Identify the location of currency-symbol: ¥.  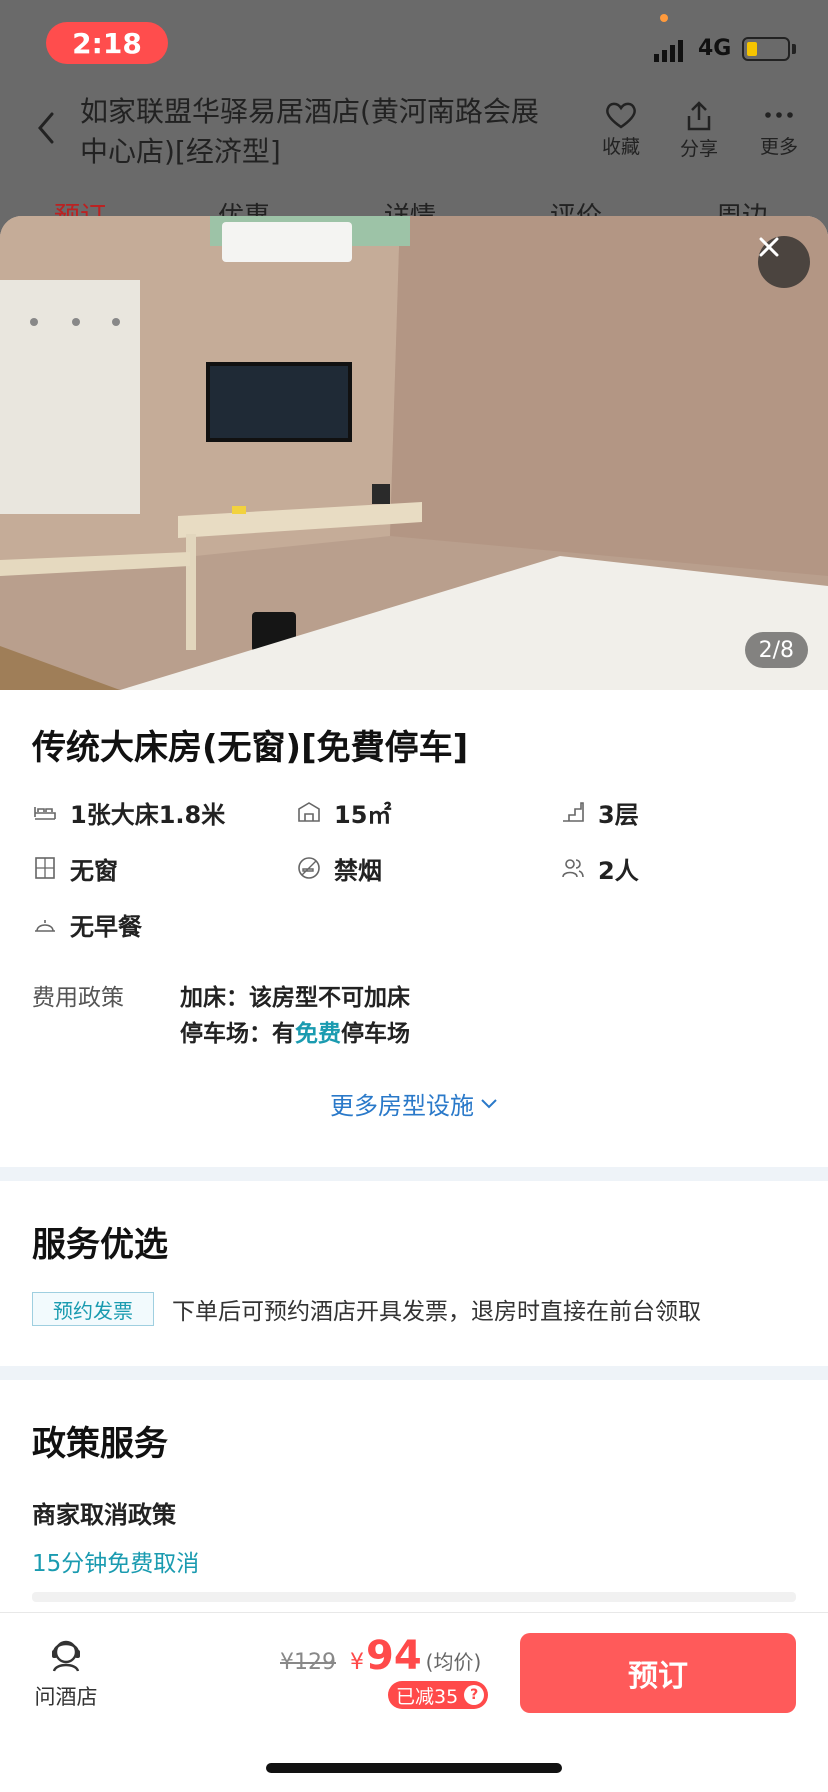
(357, 1662).